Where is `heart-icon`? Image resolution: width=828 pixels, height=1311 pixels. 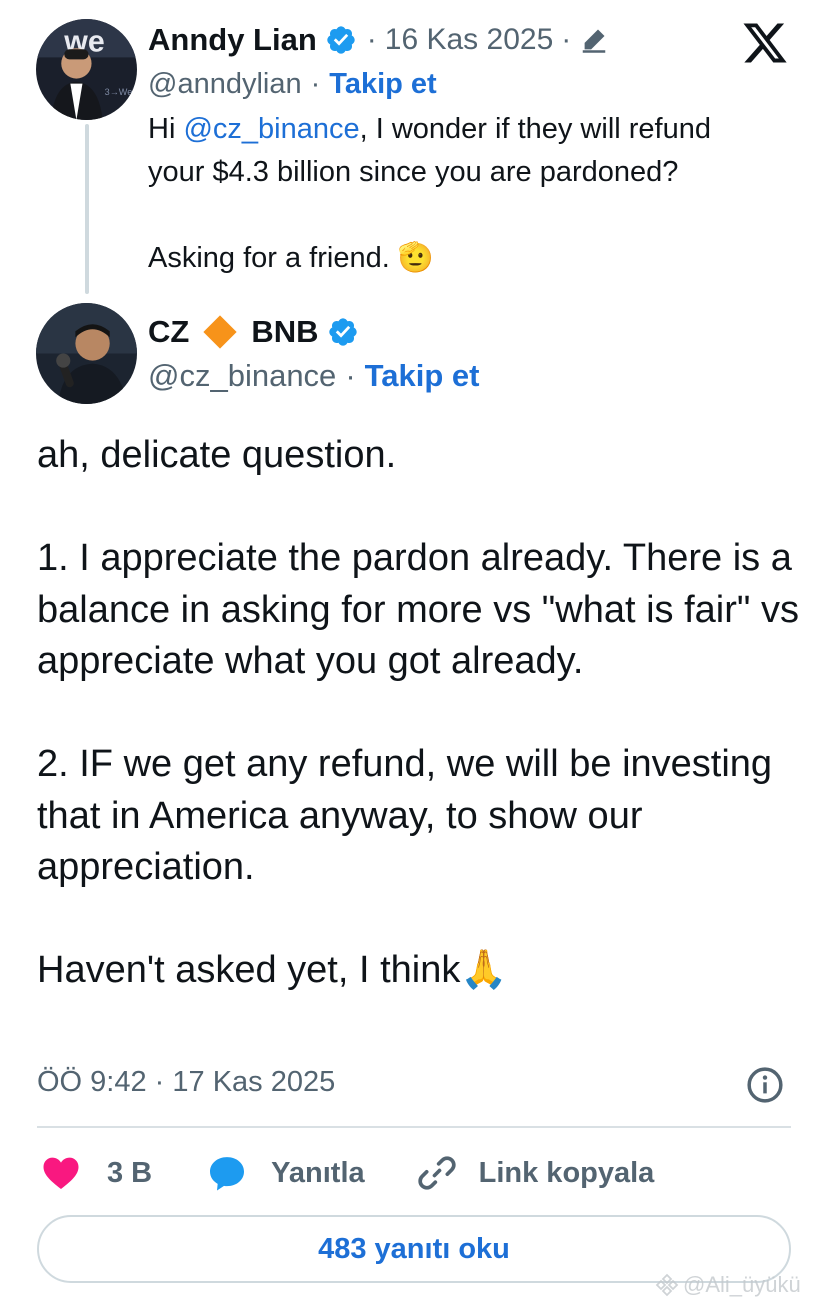 heart-icon is located at coordinates (61, 1173).